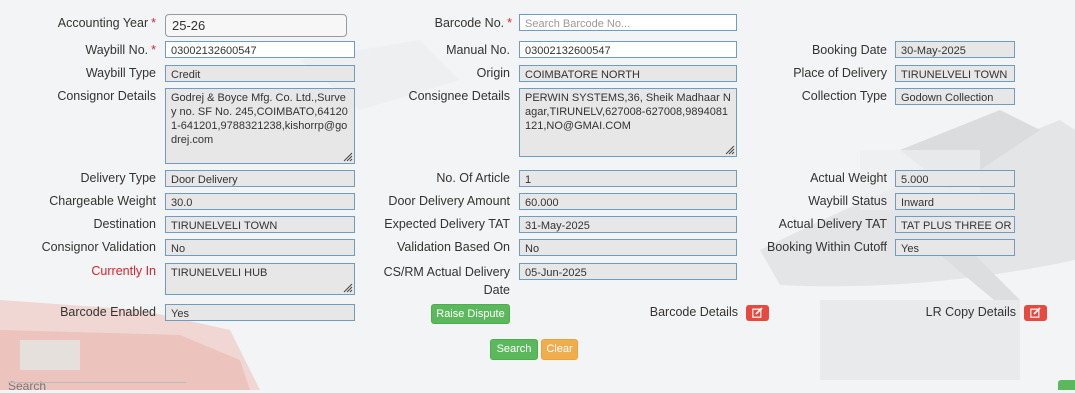 The image size is (1075, 393). I want to click on actual-weight-label: Actual Weight, so click(848, 178).